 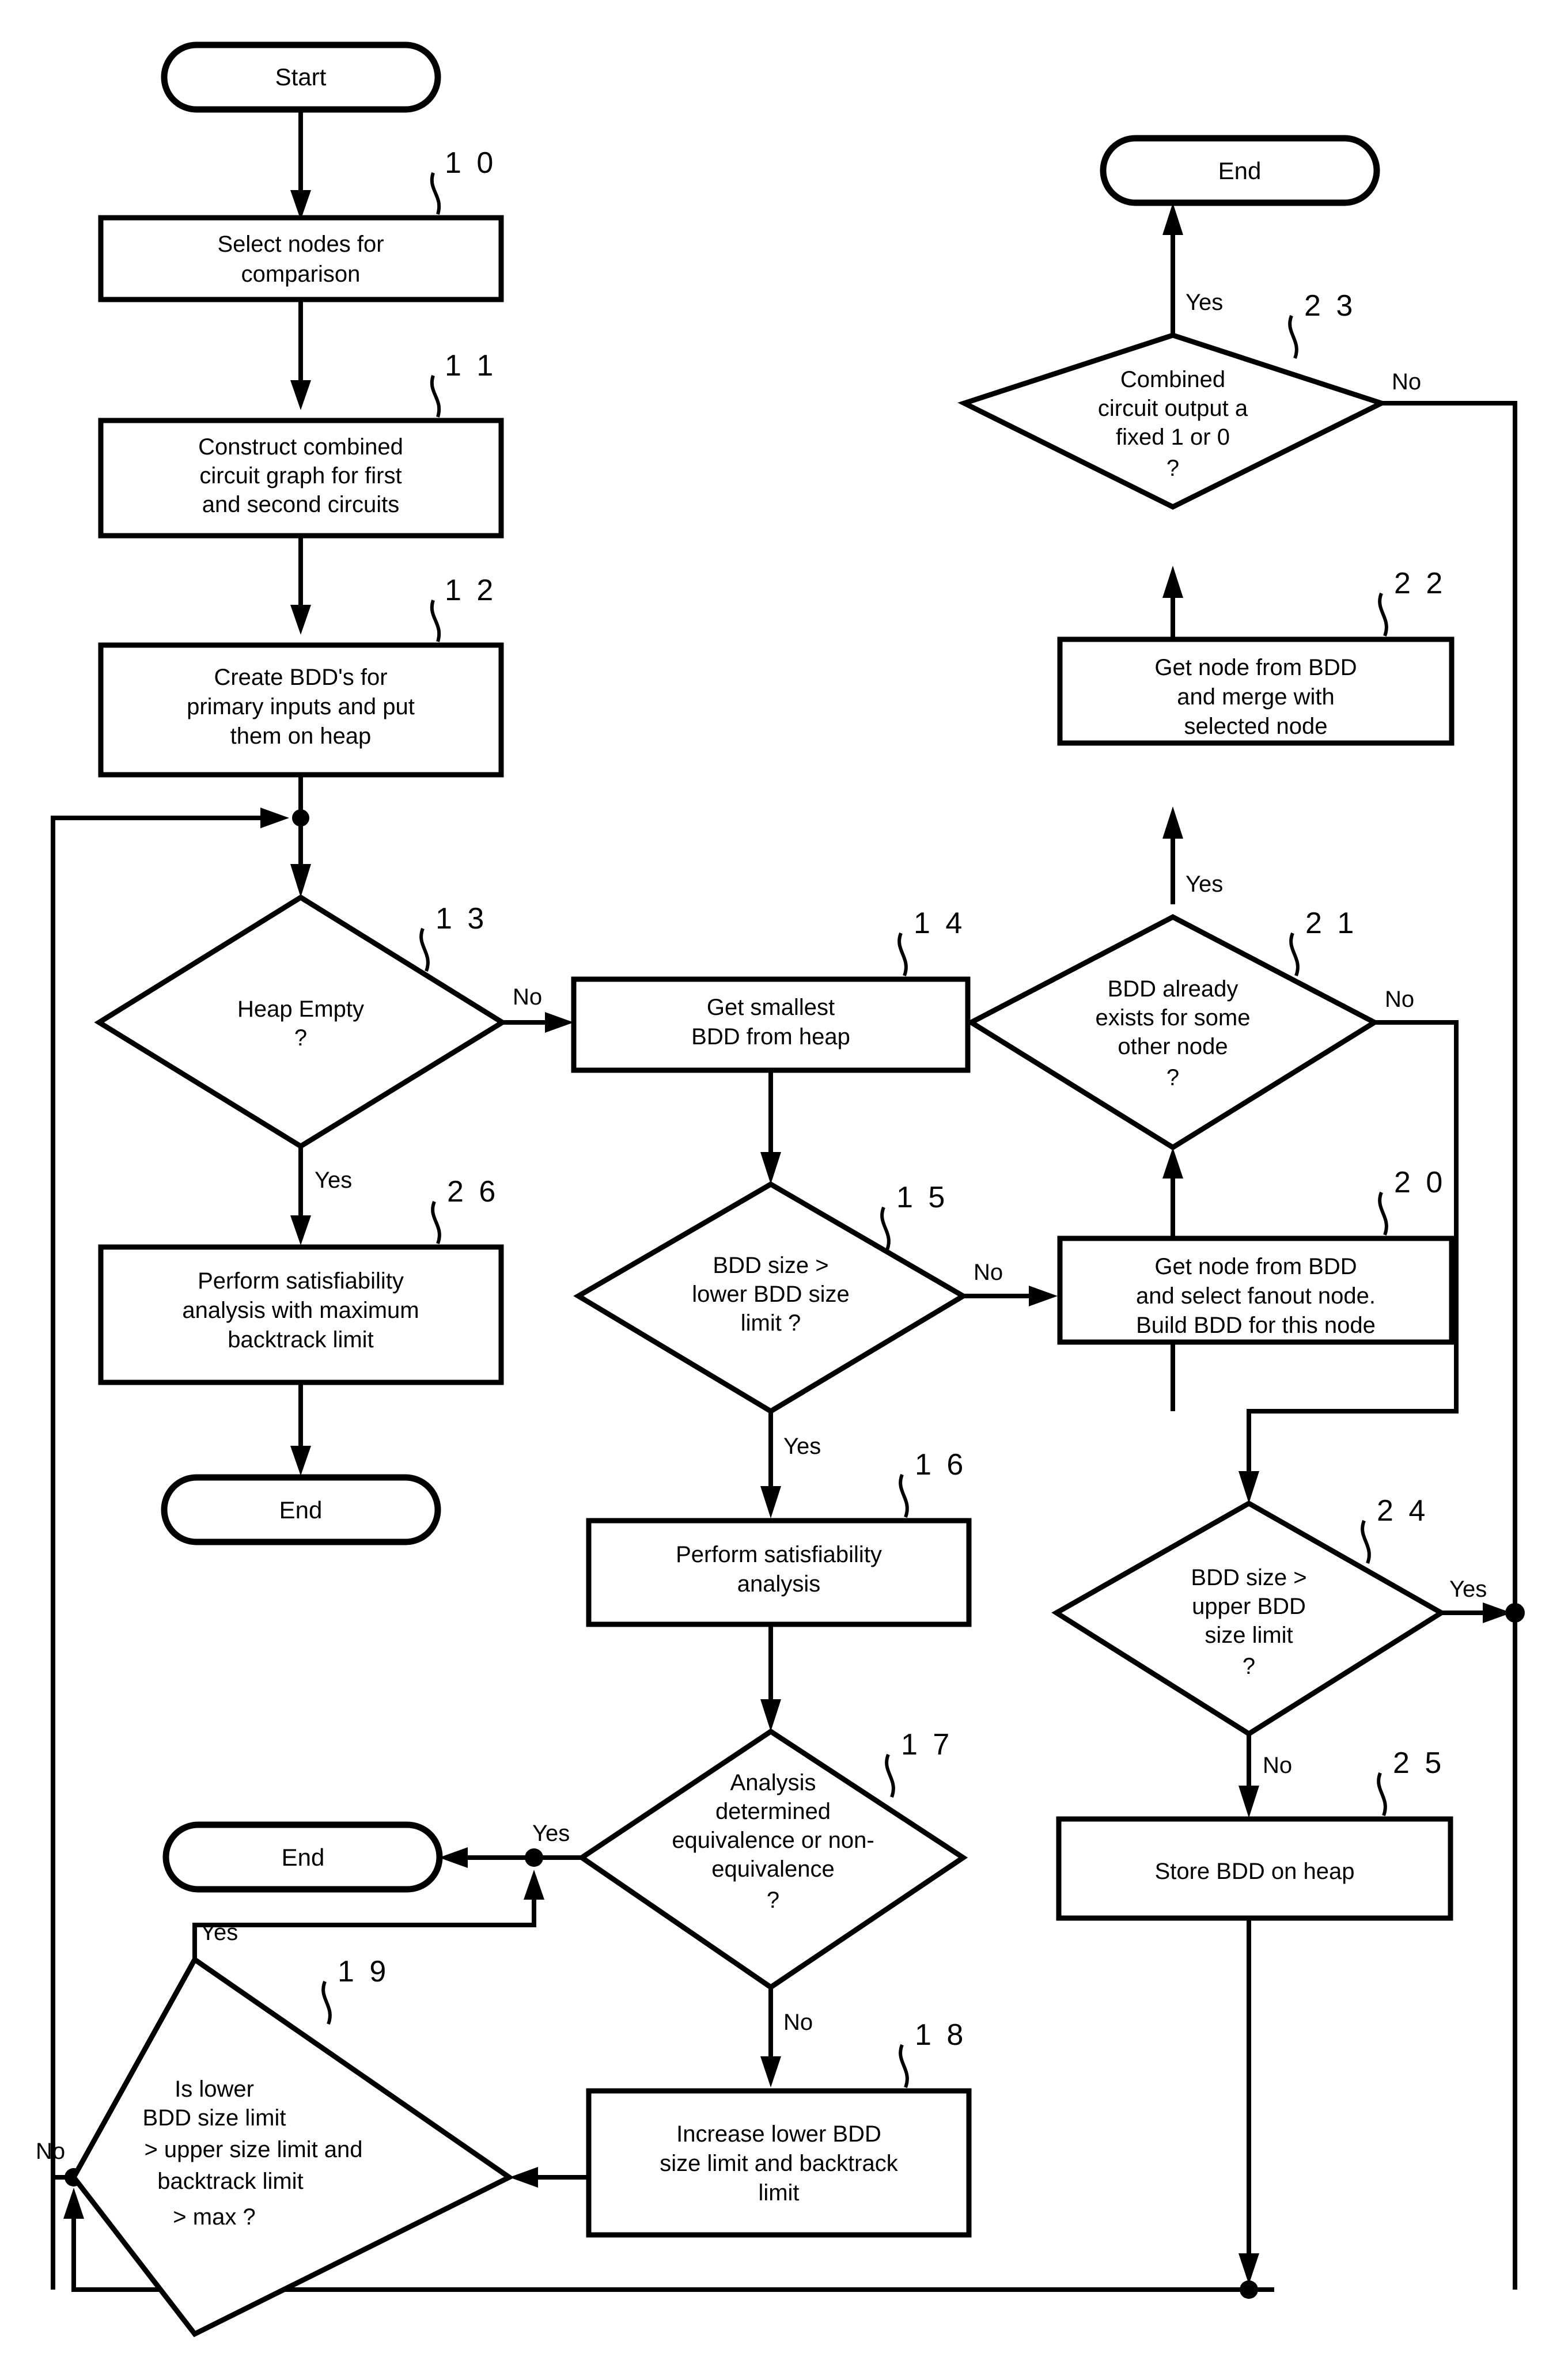 What do you see at coordinates (1173, 1046) in the screenshot?
I see `decision-21-line-2: other node` at bounding box center [1173, 1046].